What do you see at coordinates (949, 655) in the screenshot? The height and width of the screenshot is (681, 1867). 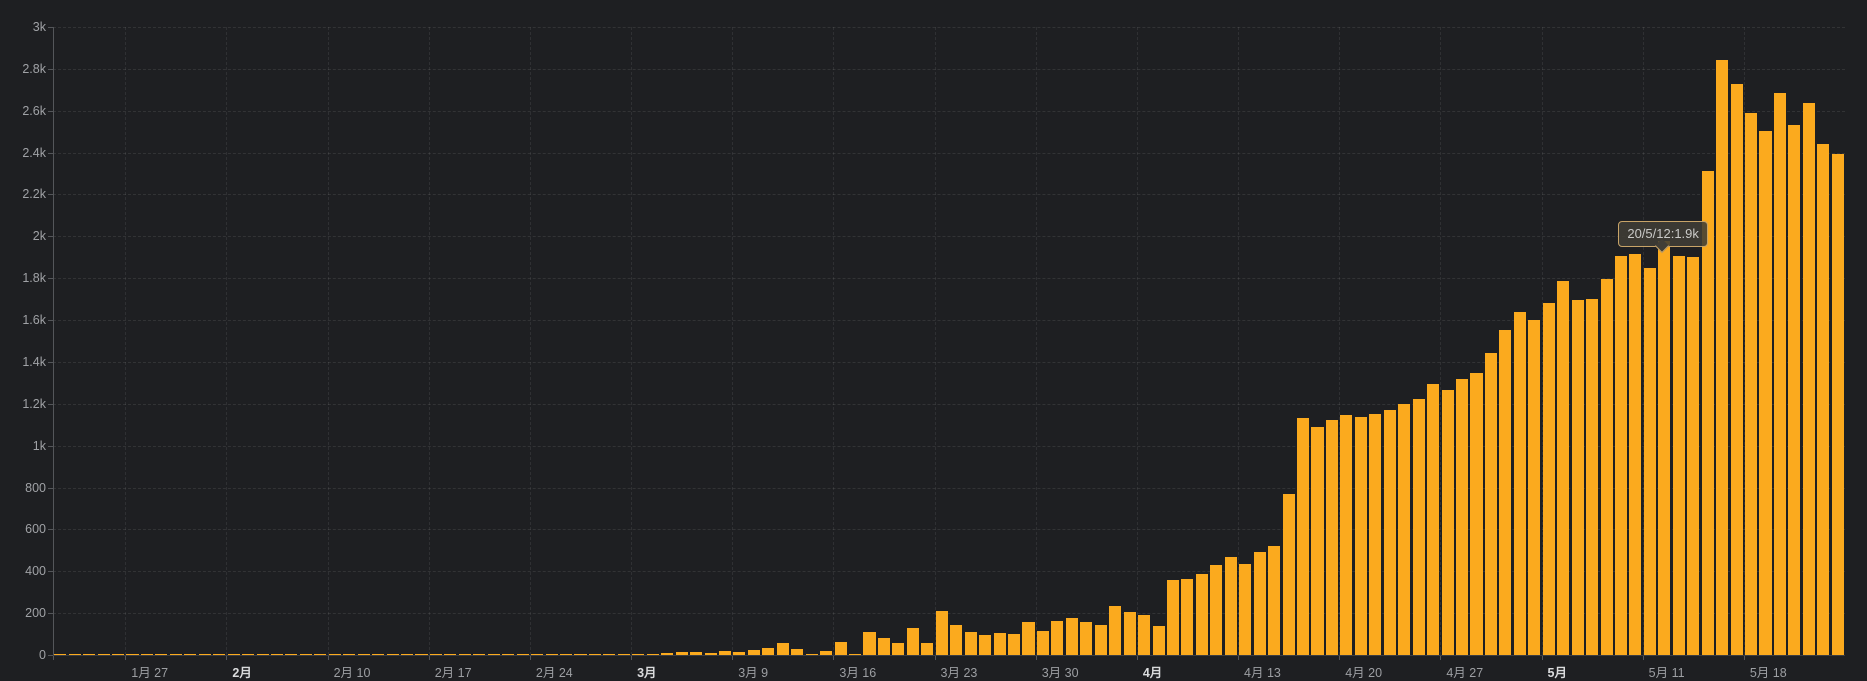 I see `x-axis-line` at bounding box center [949, 655].